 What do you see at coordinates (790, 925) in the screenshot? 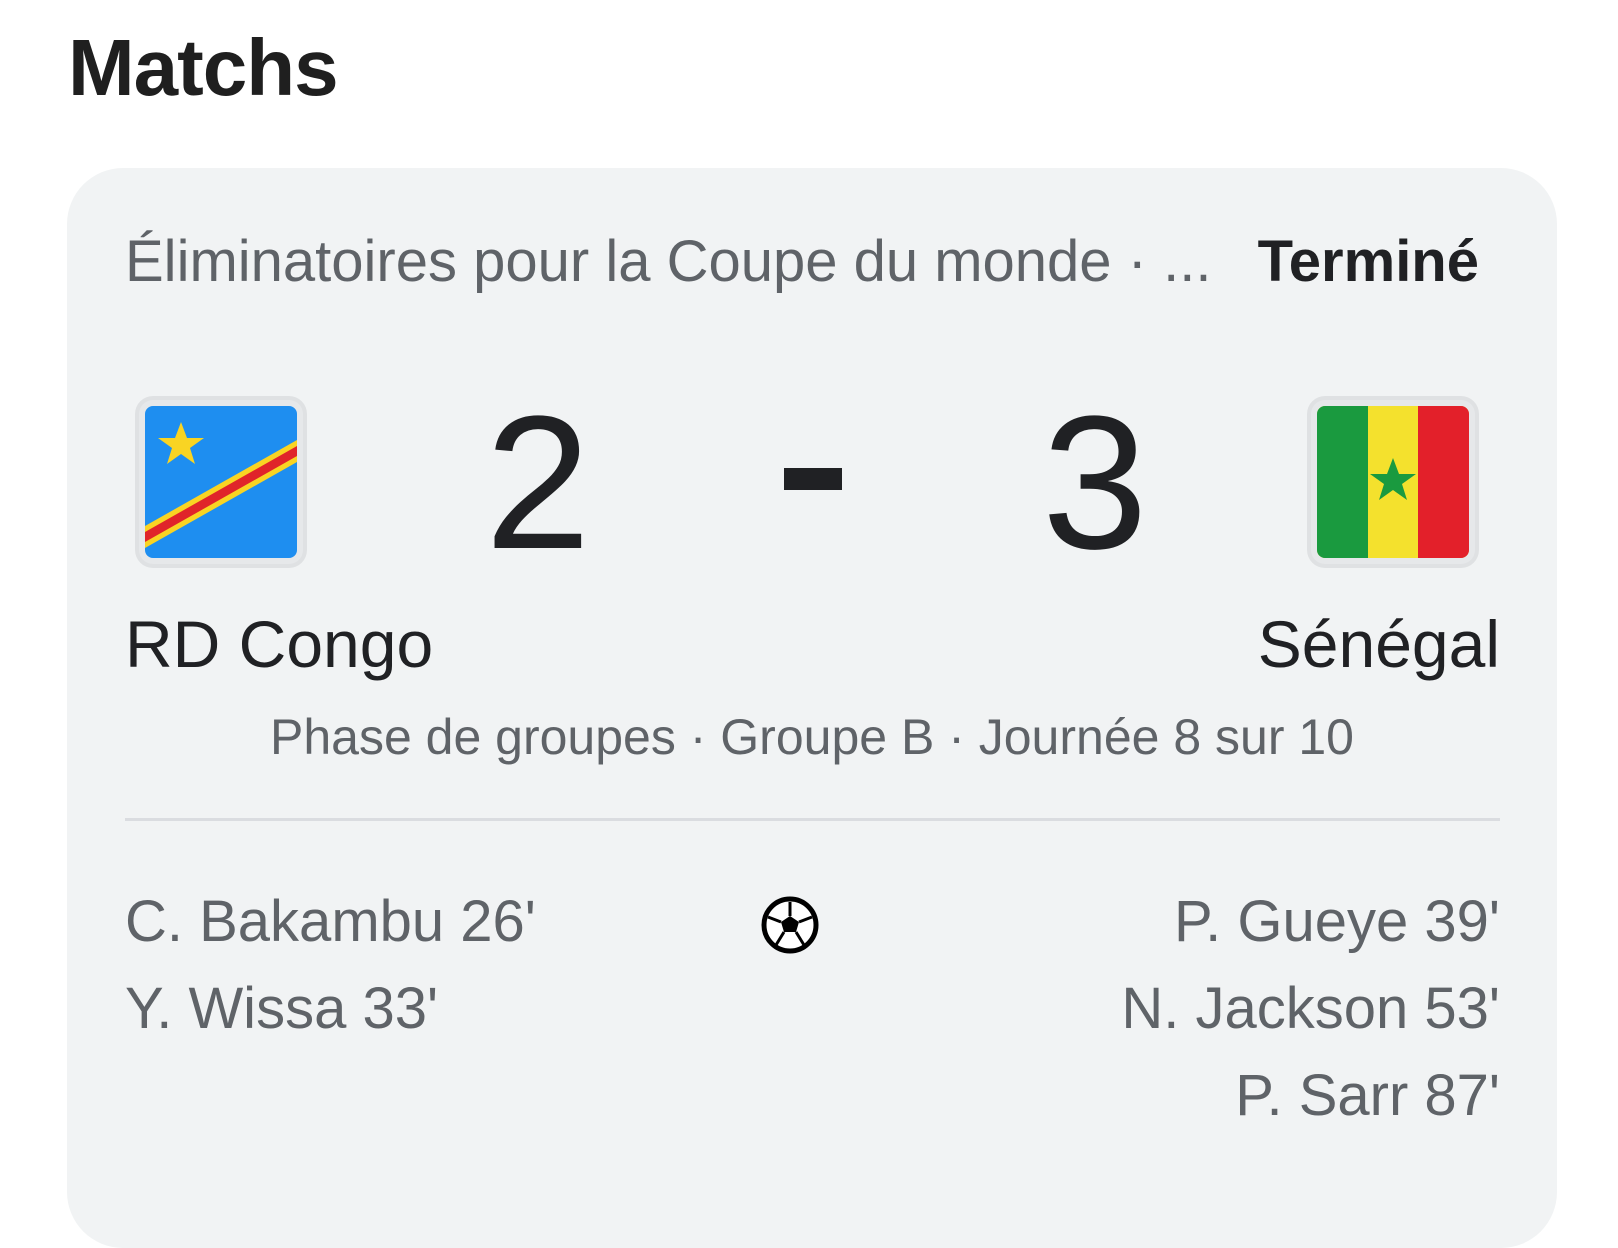
I see `soccer-ball-icon` at bounding box center [790, 925].